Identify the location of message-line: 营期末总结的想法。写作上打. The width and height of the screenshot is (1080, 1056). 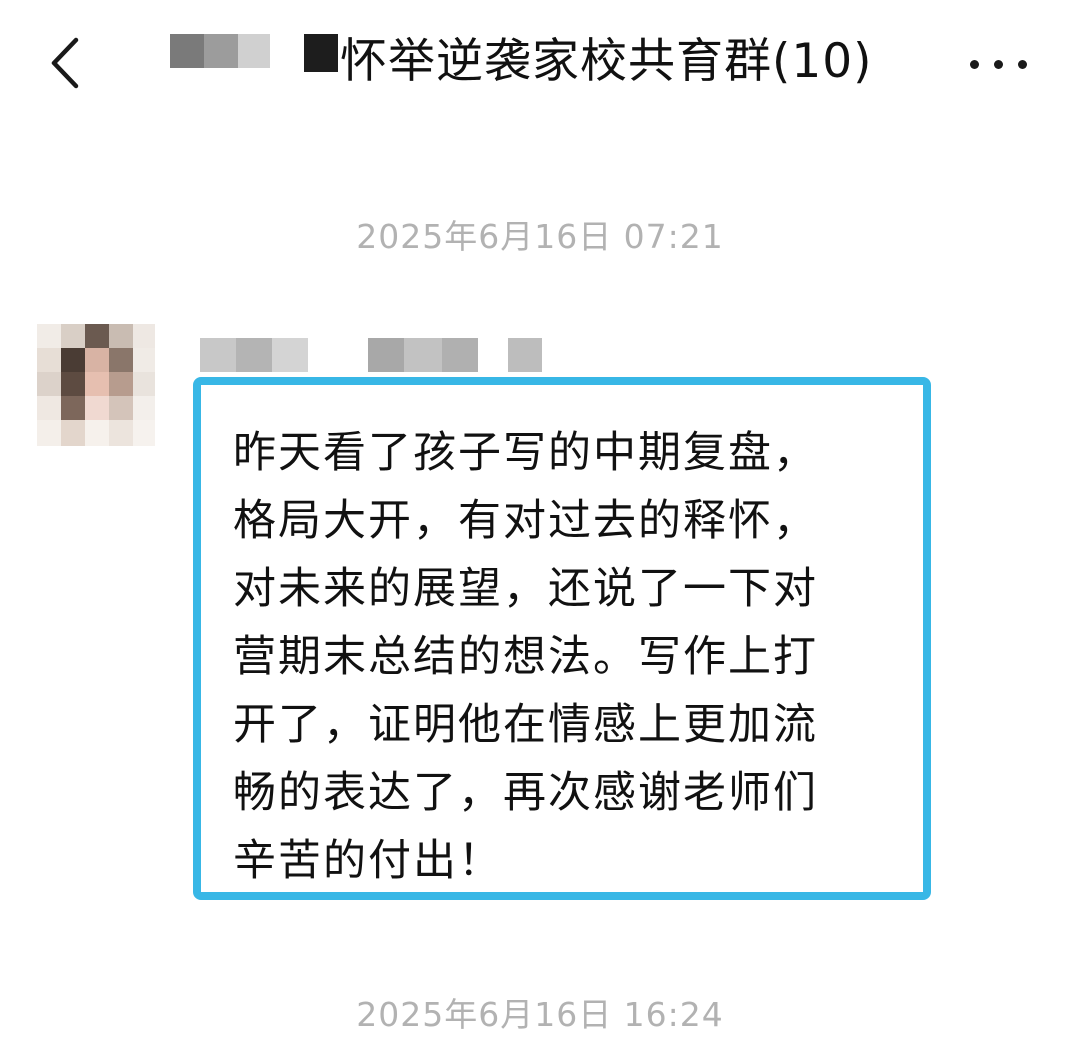
(525, 657).